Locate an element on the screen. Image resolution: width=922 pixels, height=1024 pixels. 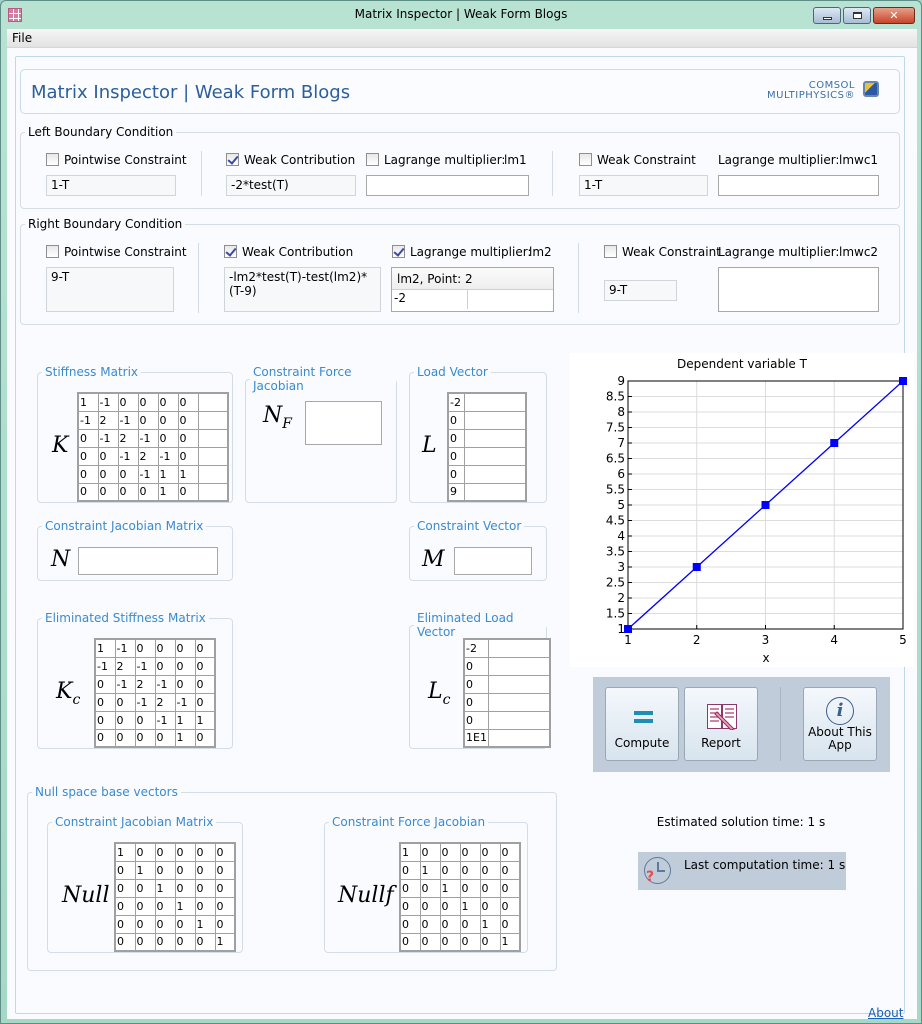
eliminated-load-table: -2 0 0 0 0 1E1 is located at coordinates (507, 693).